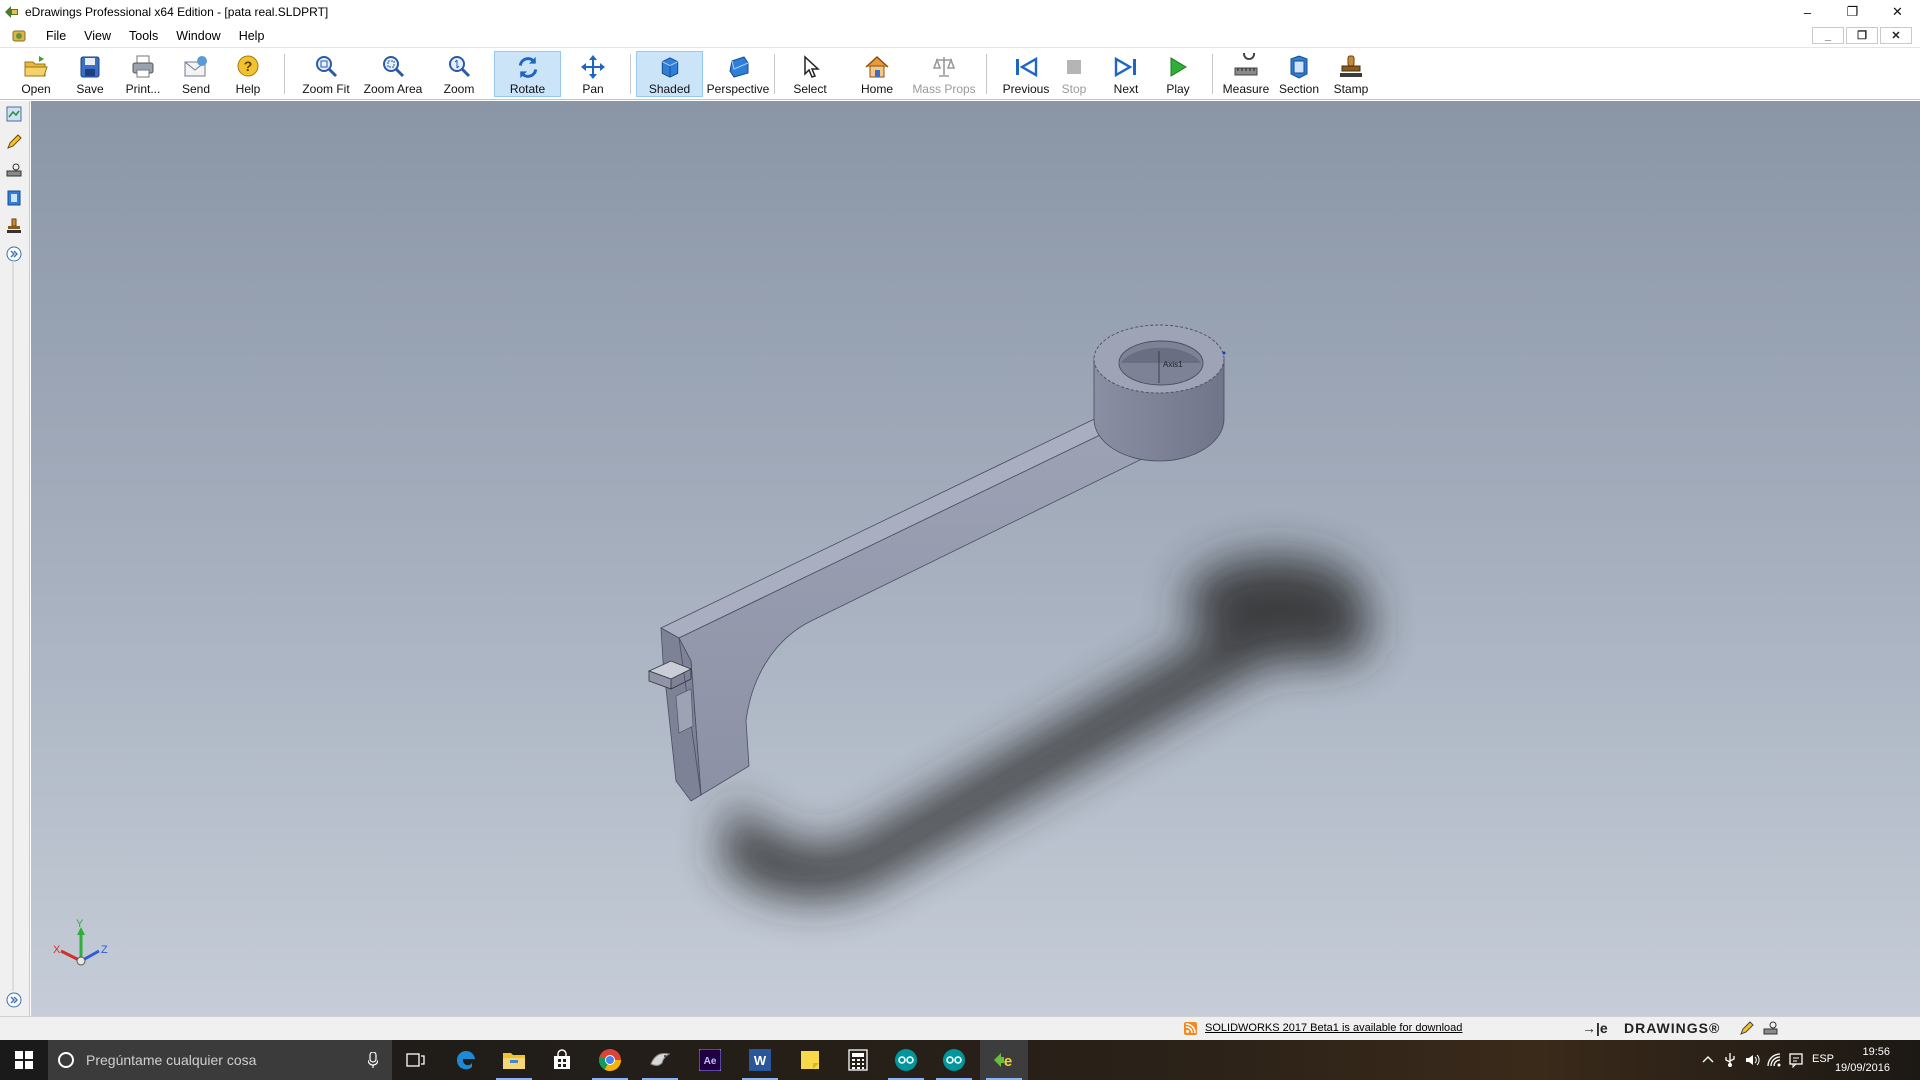 This screenshot has width=1920, height=1080. Describe the element at coordinates (14, 114) in the screenshot. I see `components-tab-icon` at that location.